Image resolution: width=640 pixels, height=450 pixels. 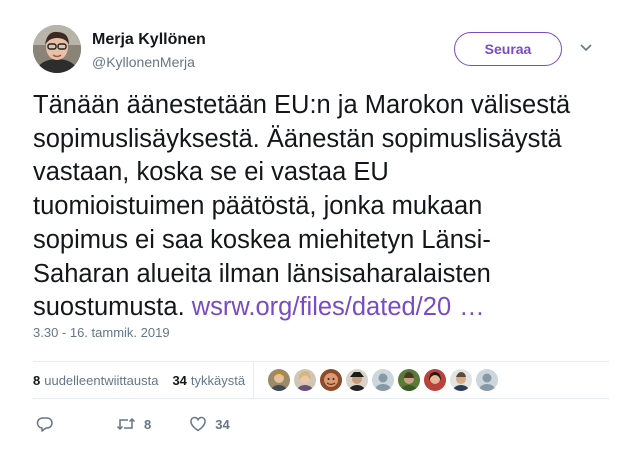 I want to click on reply-button, so click(x=45, y=424).